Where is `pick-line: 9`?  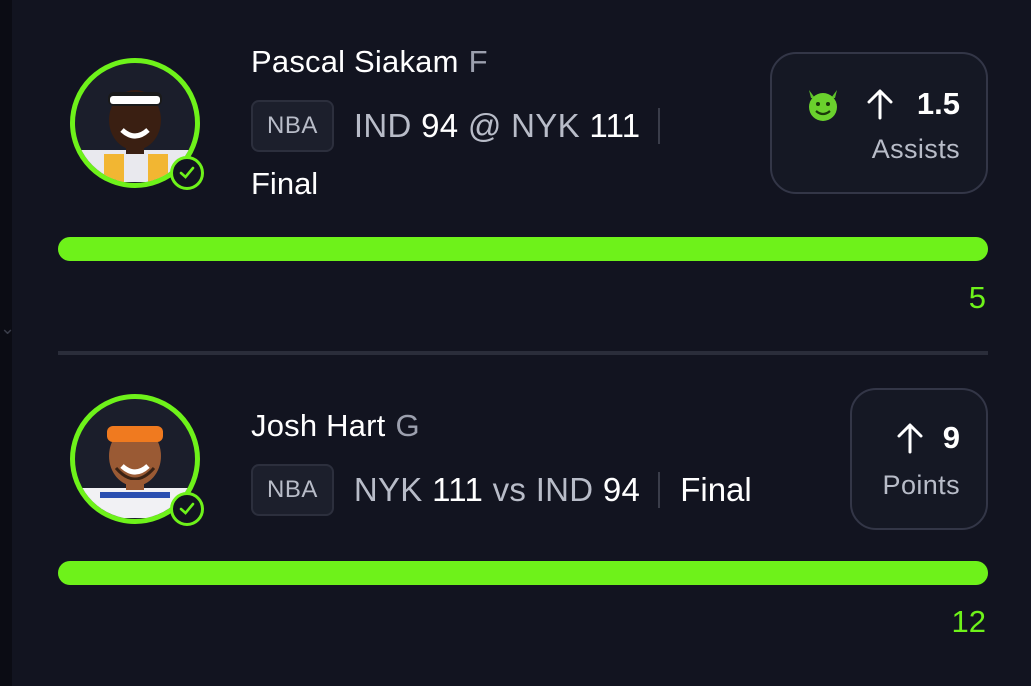
pick-line: 9 is located at coordinates (927, 438).